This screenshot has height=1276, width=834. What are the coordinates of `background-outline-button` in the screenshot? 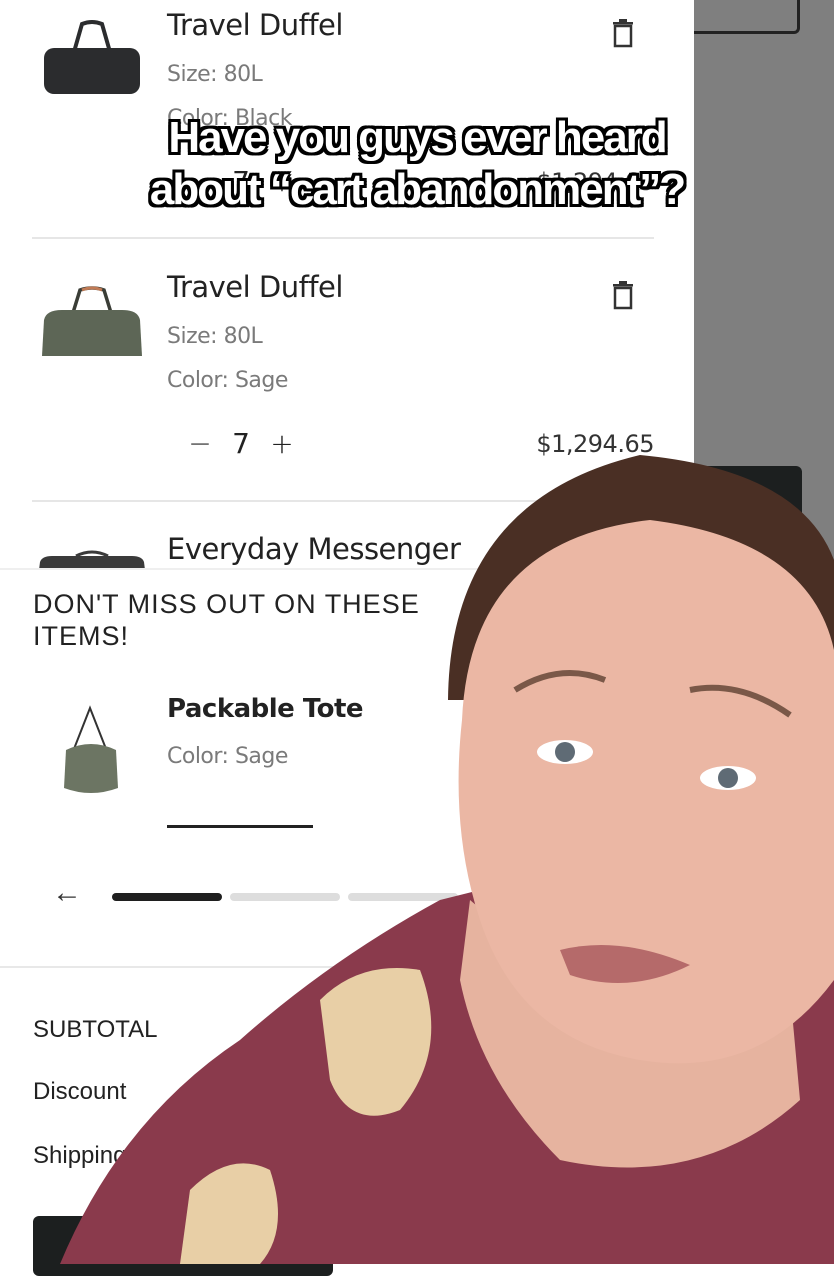 It's located at (747, 17).